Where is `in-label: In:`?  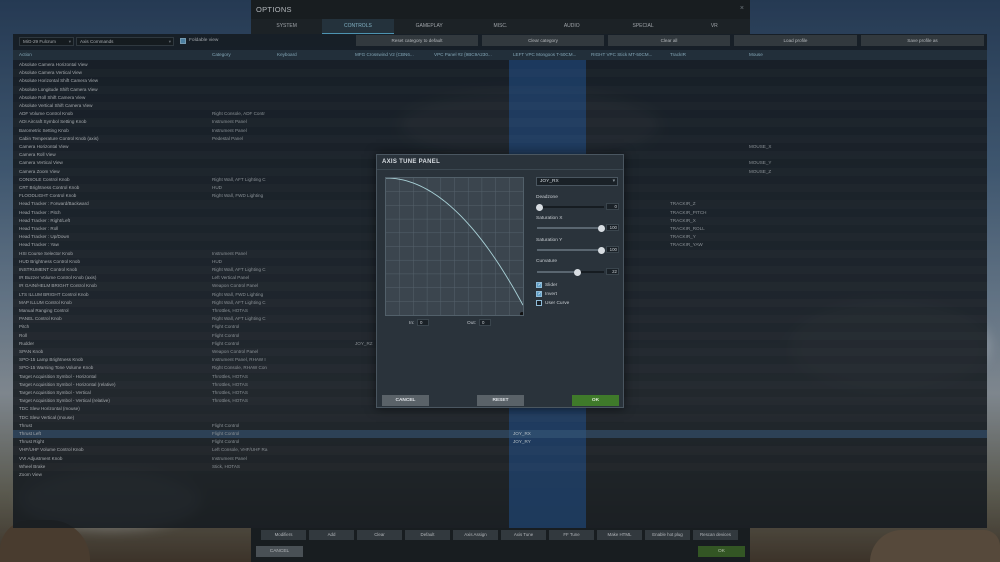
in-label: In: is located at coordinates (412, 323).